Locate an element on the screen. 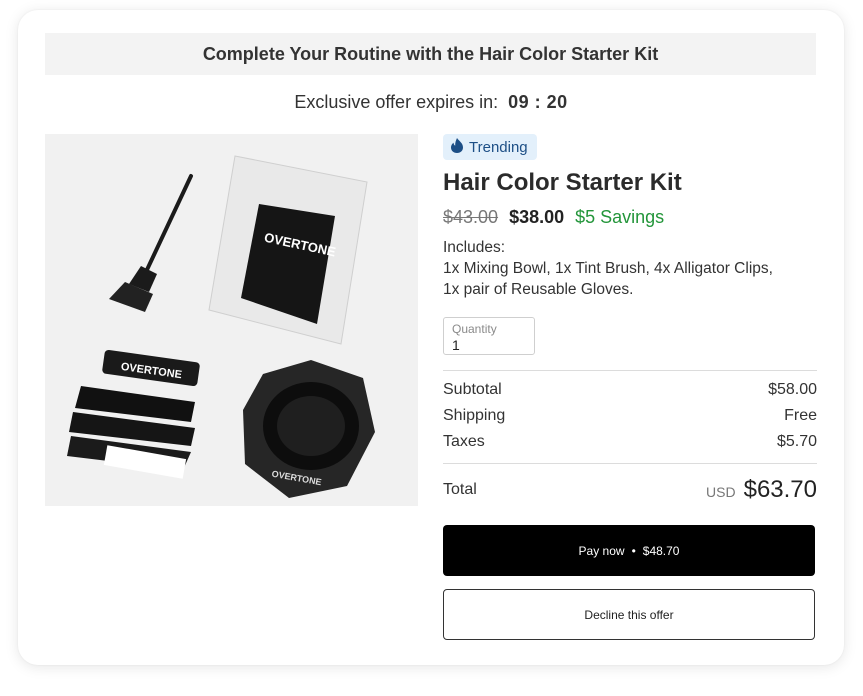 The image size is (863, 696). original-price: $43.00 is located at coordinates (471, 217).